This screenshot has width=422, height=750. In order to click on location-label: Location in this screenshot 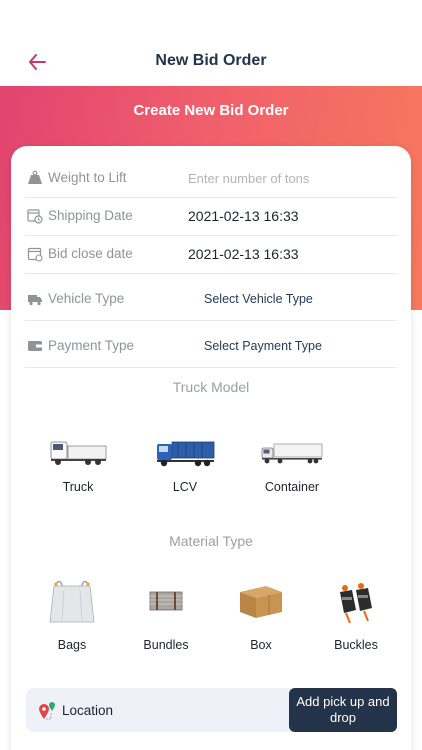, I will do `click(88, 710)`.